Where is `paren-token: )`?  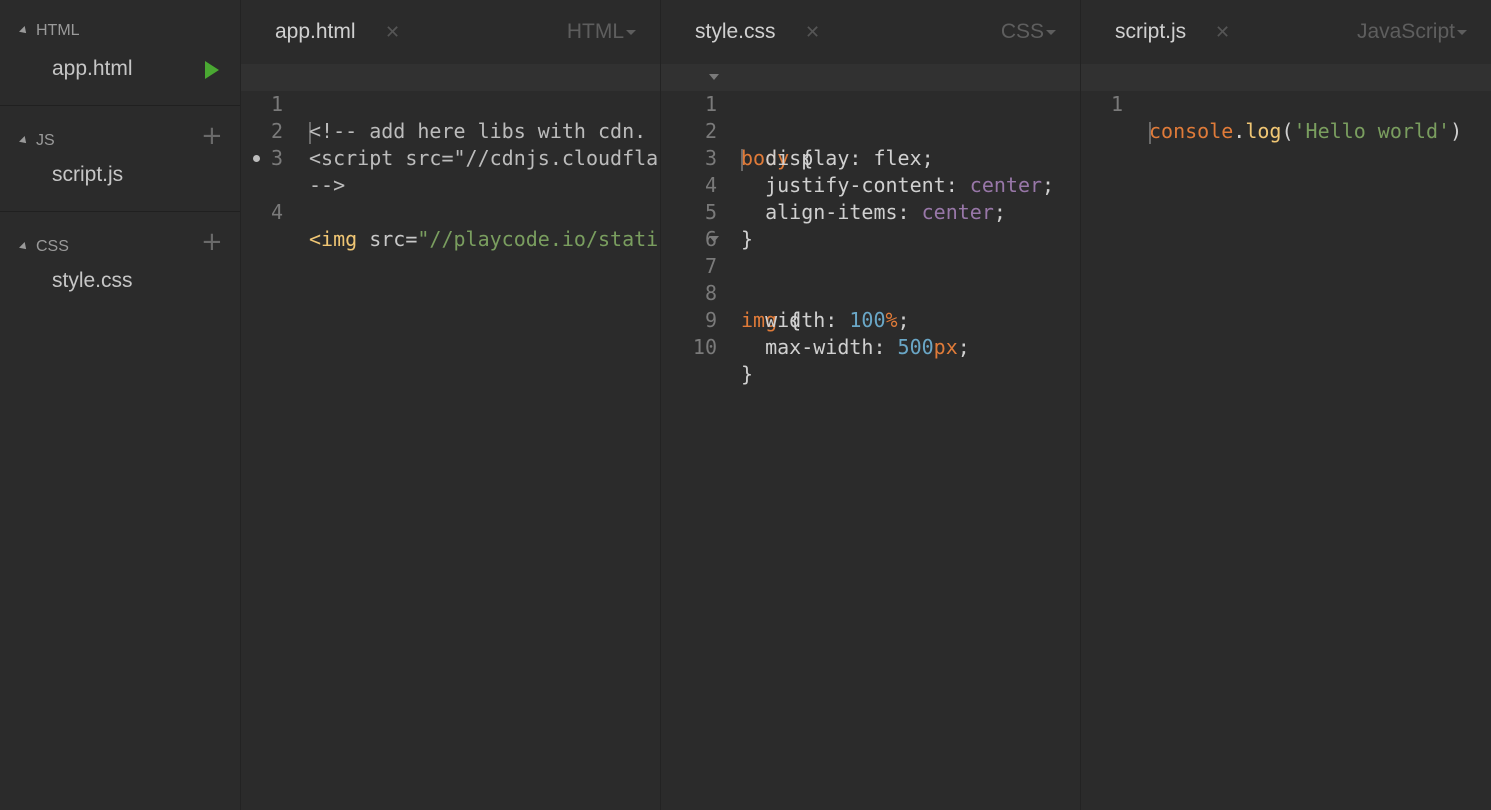 paren-token: ) is located at coordinates (1456, 131).